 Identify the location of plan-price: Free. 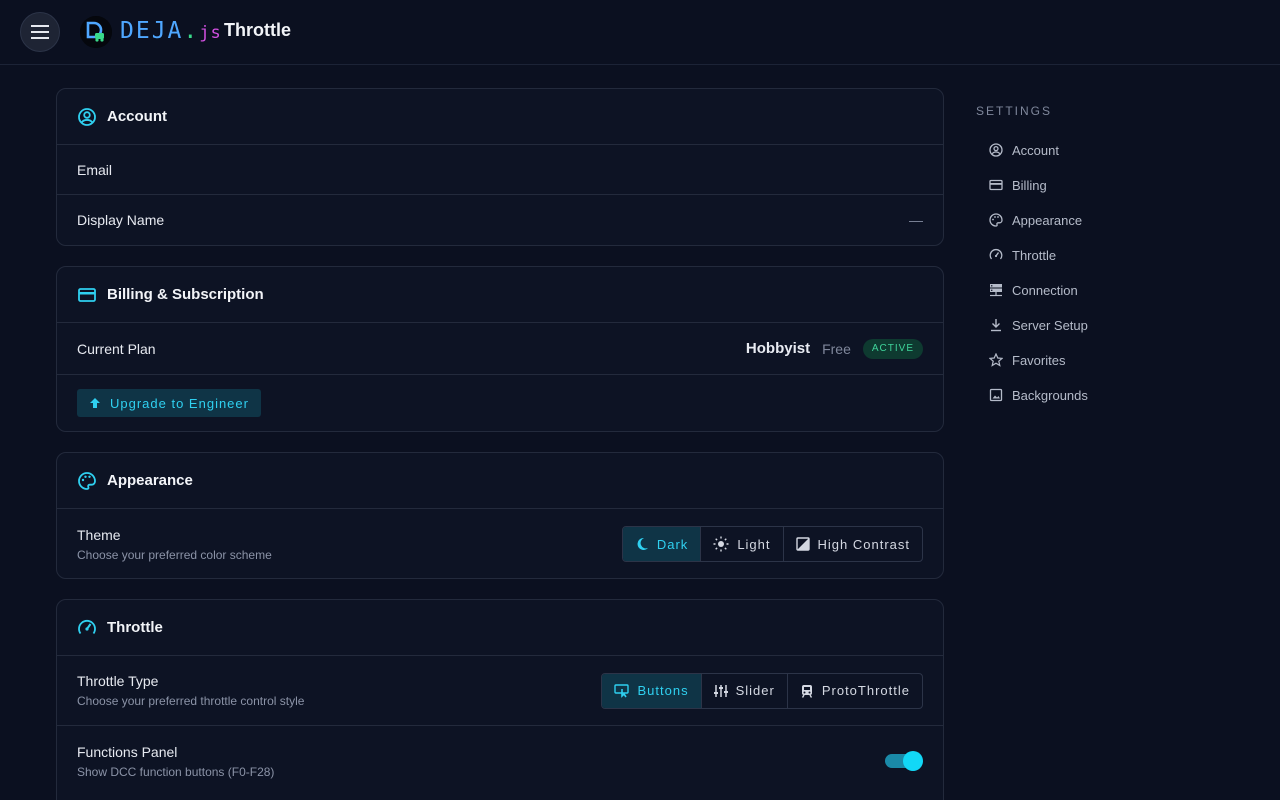
(836, 348).